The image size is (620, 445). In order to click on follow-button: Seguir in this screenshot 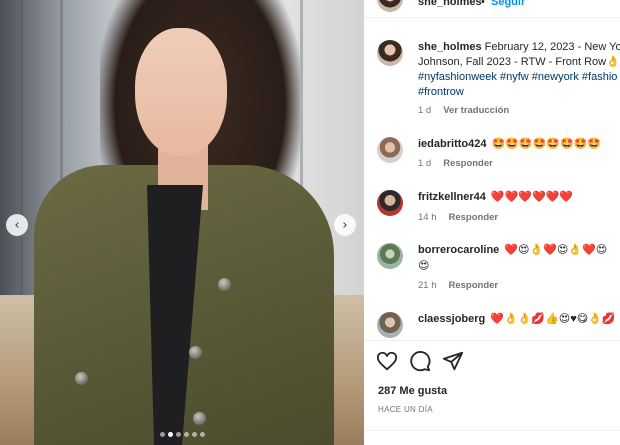, I will do `click(508, 4)`.